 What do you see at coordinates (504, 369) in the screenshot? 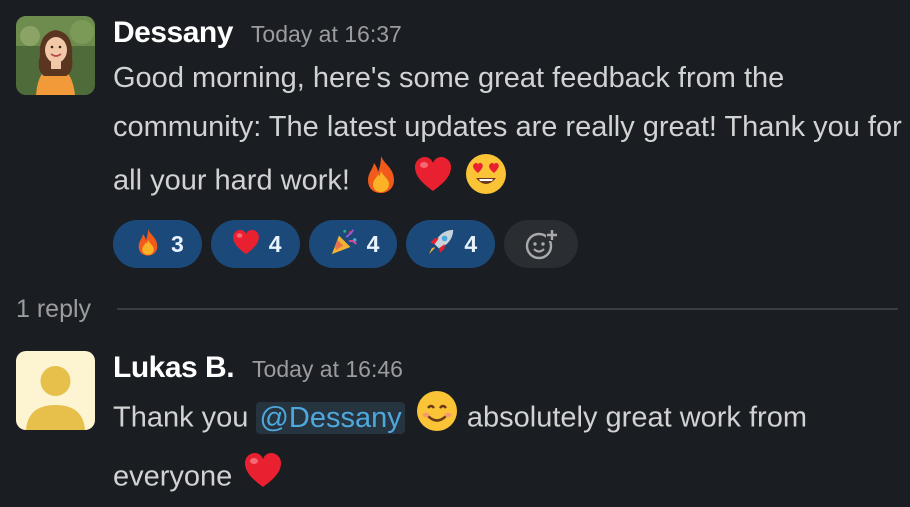
I see `message-header: Lukas B. Today at 16:46` at bounding box center [504, 369].